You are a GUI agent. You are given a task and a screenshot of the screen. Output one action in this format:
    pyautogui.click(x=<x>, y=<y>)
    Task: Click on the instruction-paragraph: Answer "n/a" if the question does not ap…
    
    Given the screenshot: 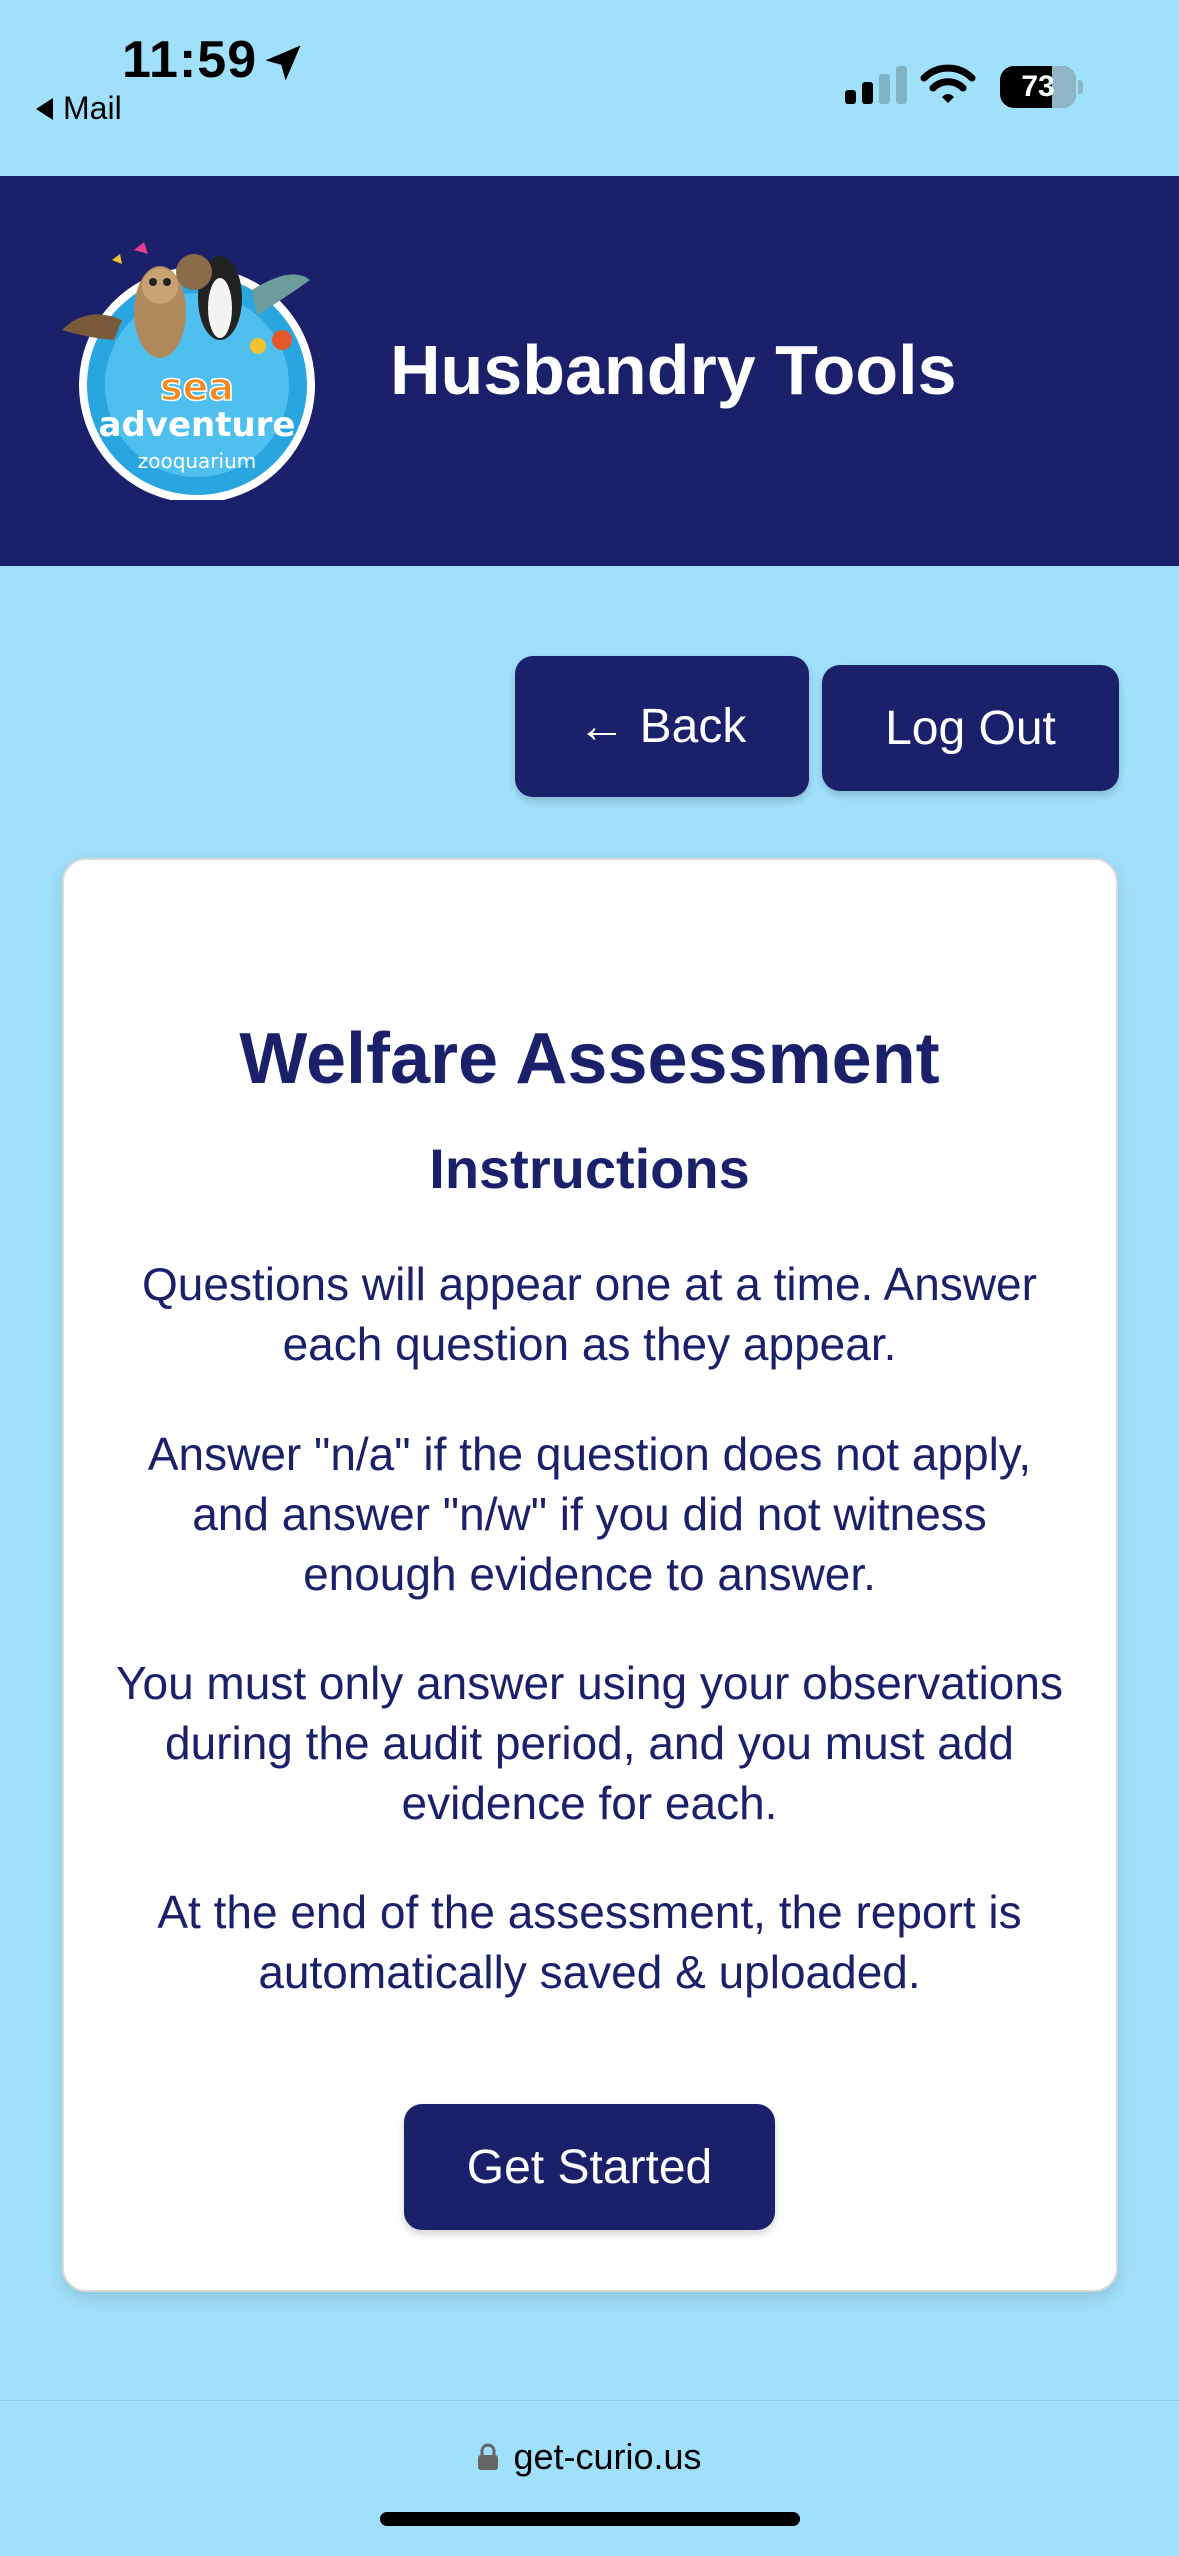 What is the action you would take?
    pyautogui.click(x=589, y=1514)
    